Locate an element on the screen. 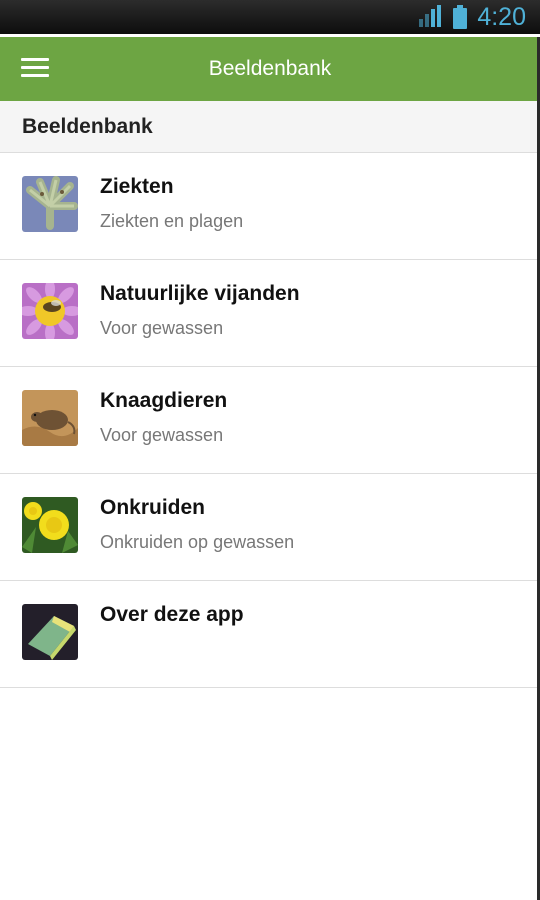  leaf-disease-icon is located at coordinates (50, 204).